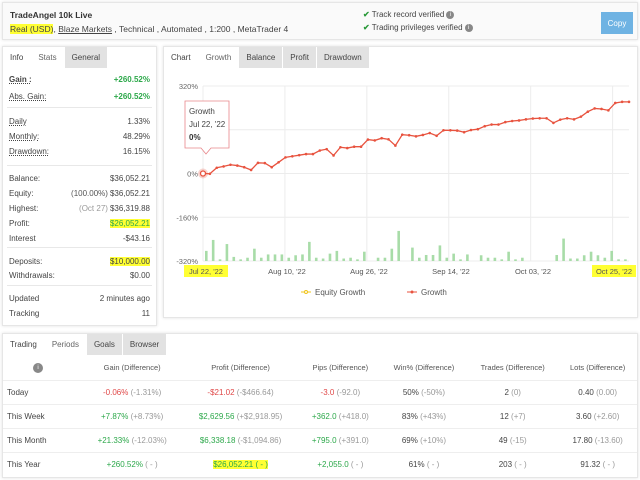 Image resolution: width=640 pixels, height=480 pixels. I want to click on copy-button: Copy, so click(617, 23).